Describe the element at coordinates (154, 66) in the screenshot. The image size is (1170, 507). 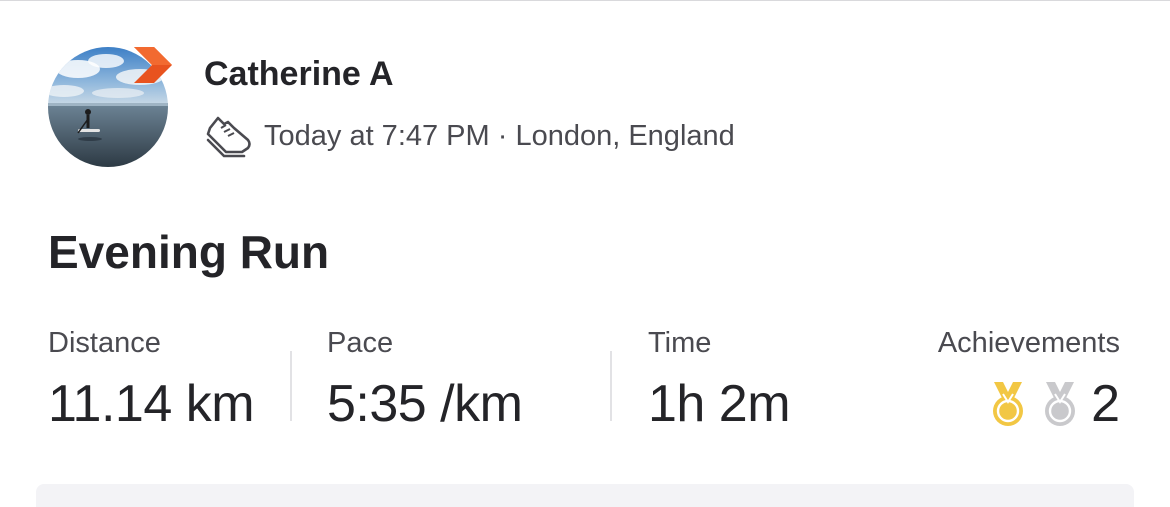
I see `subscriber-badge-icon` at that location.